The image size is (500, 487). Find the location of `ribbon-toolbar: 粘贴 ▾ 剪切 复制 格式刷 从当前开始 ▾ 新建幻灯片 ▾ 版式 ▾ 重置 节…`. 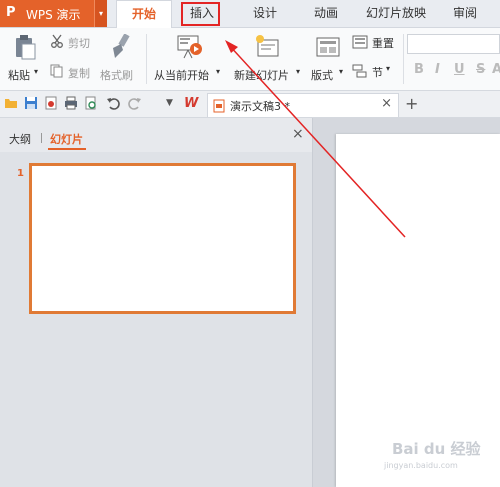

ribbon-toolbar: 粘贴 ▾ 剪切 复制 格式刷 从当前开始 ▾ 新建幻灯片 ▾ 版式 ▾ 重置 节… is located at coordinates (250, 59).